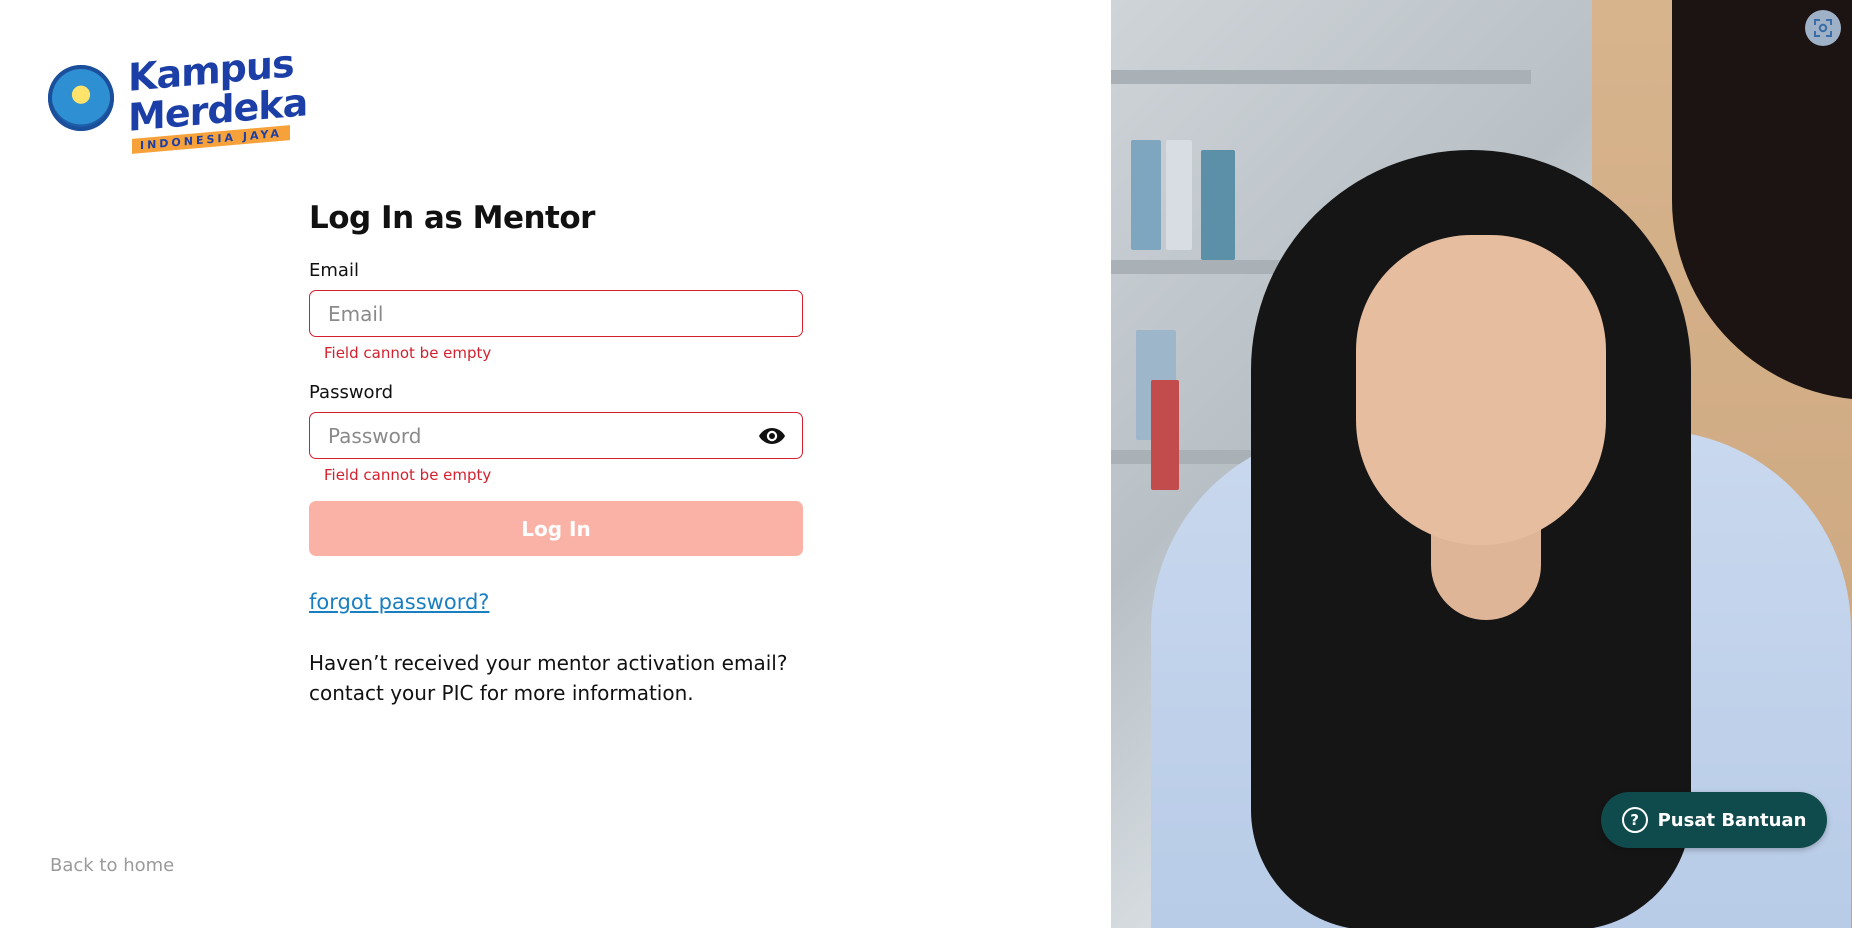  I want to click on password-field-box, so click(556, 435).